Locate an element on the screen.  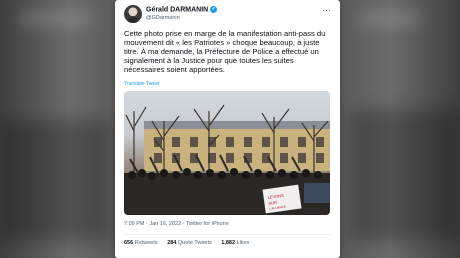
quotes-label: Quote Tweets is located at coordinates (194, 243).